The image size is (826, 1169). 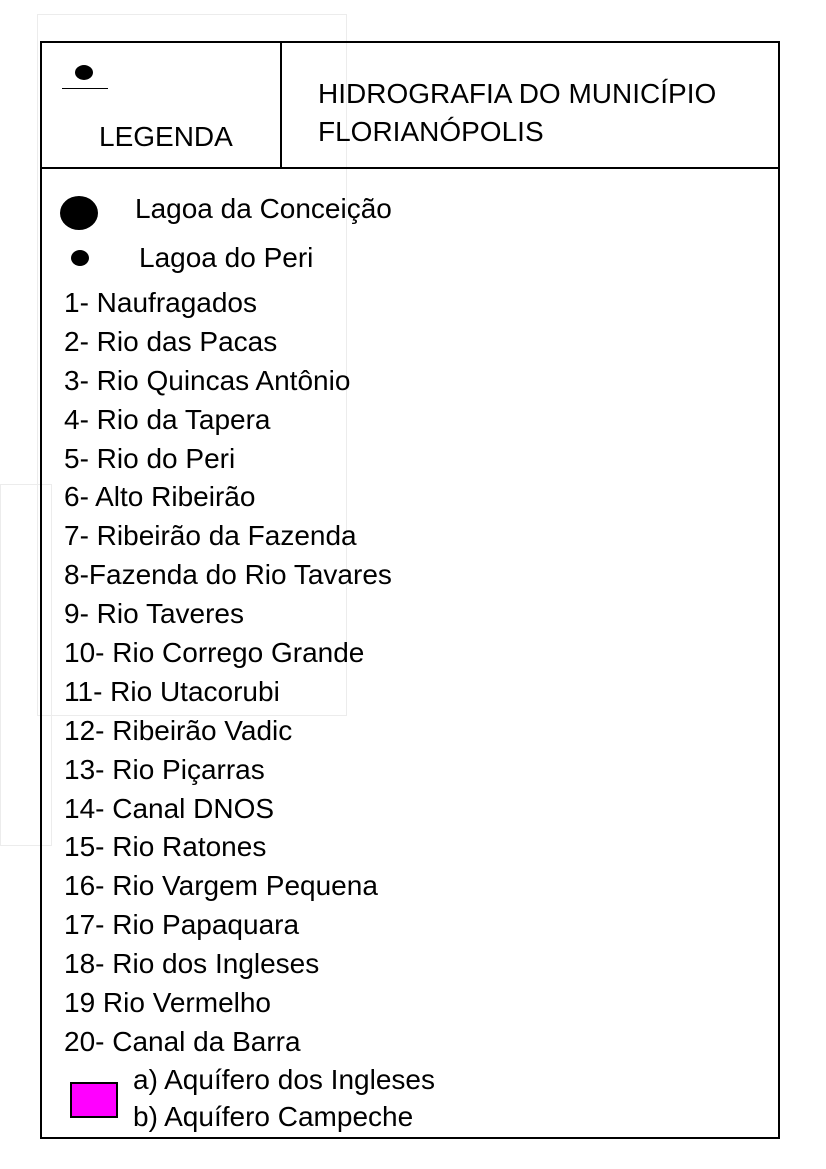 What do you see at coordinates (182, 1041) in the screenshot?
I see `list-item: 20- Canal da Barra` at bounding box center [182, 1041].